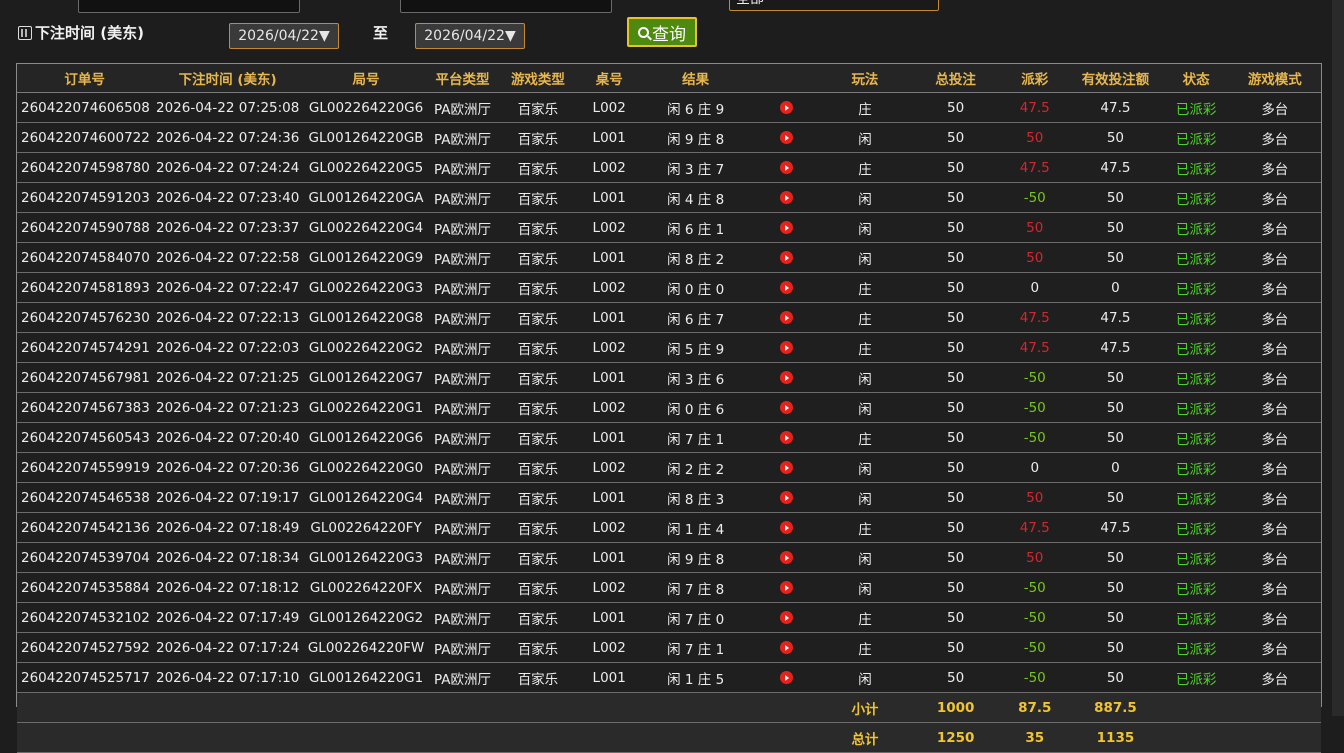  Describe the element at coordinates (85, 257) in the screenshot. I see `order-number-cell: 260422074584070` at that location.